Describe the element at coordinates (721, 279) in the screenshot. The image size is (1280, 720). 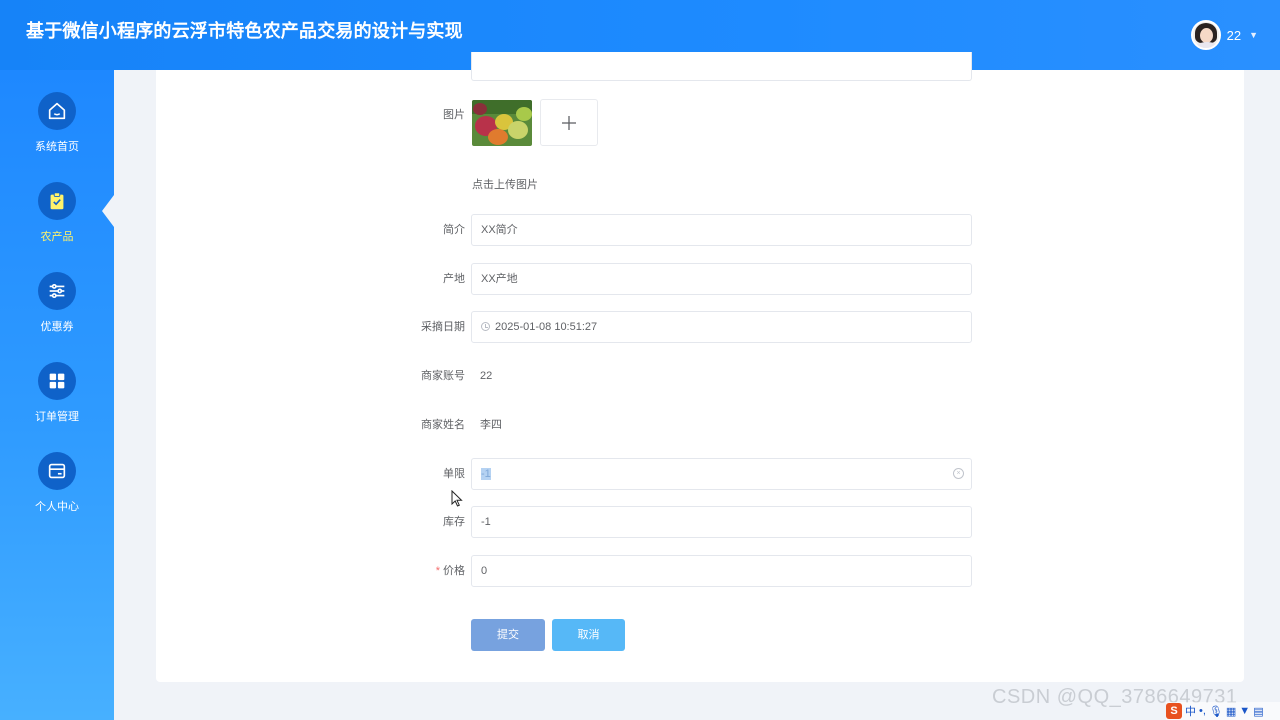
I see `origin-input: XX产地` at that location.